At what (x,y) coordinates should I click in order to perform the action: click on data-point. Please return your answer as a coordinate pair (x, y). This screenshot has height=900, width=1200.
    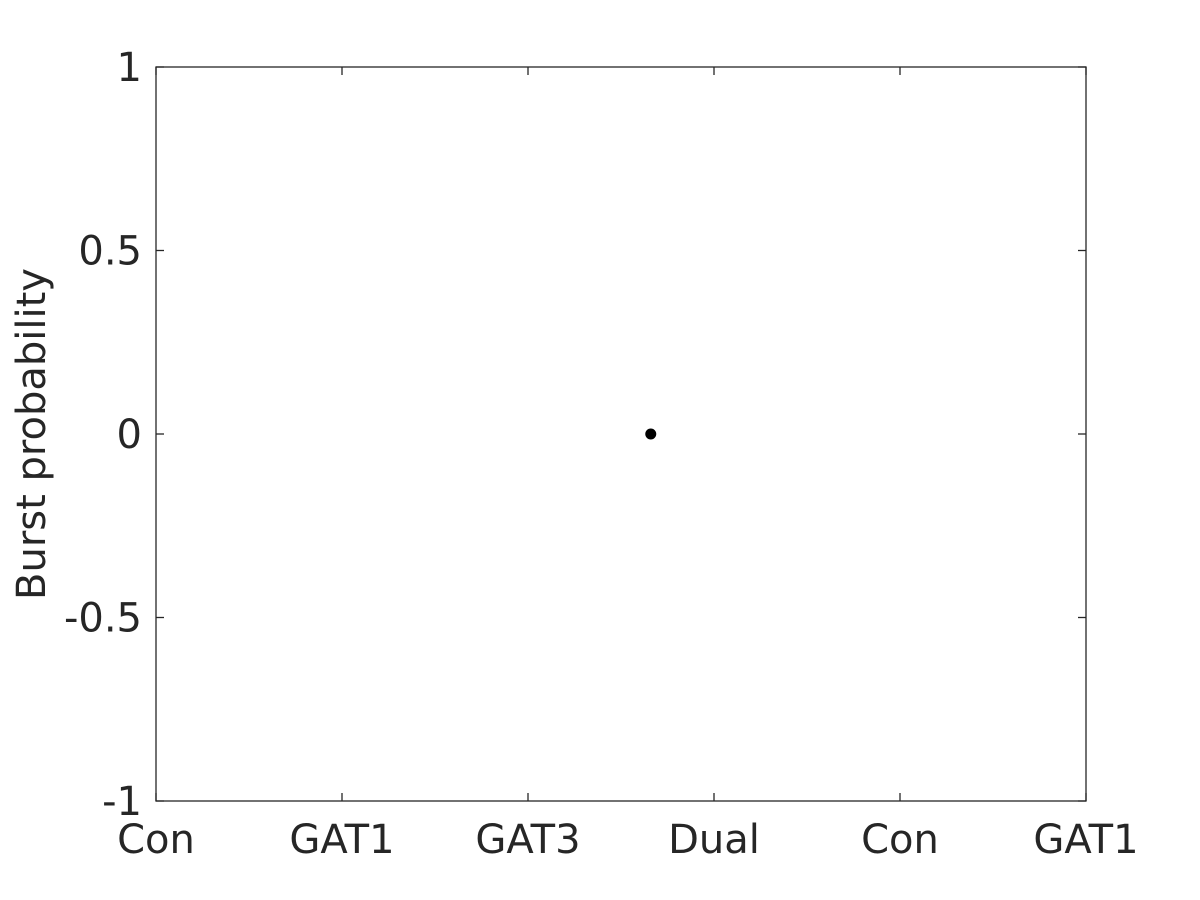
    Looking at the image, I should click on (651, 434).